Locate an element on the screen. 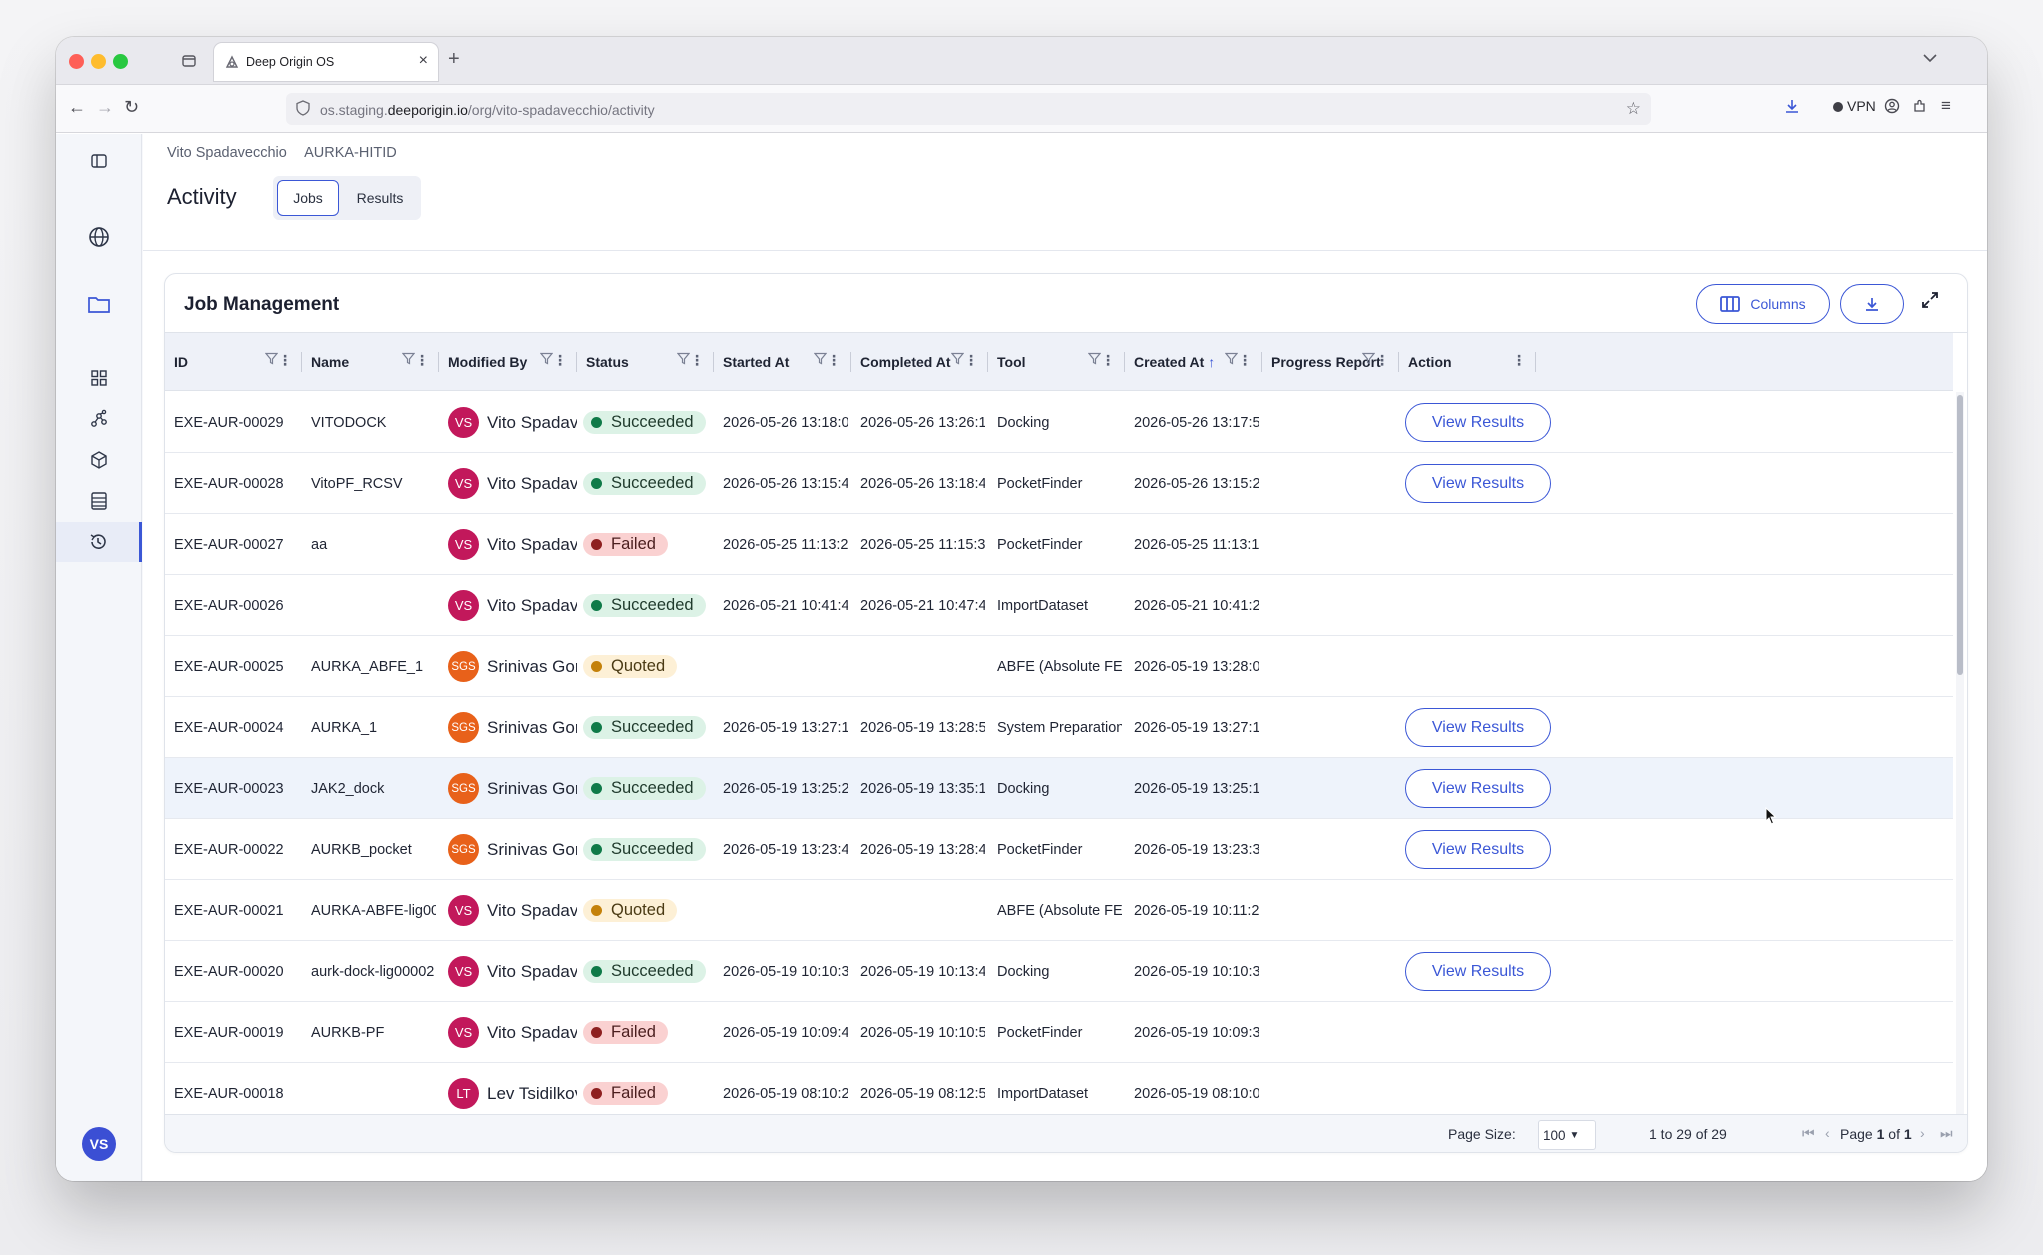  site-security-icon is located at coordinates (303, 109).